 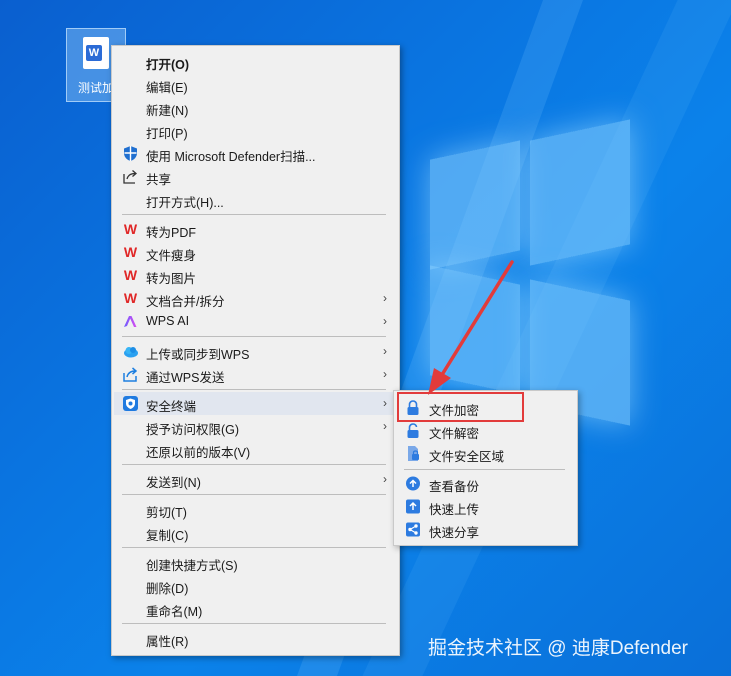 I want to click on menu-item-create-shortcut: 创建快捷方式(S), so click(x=255, y=562).